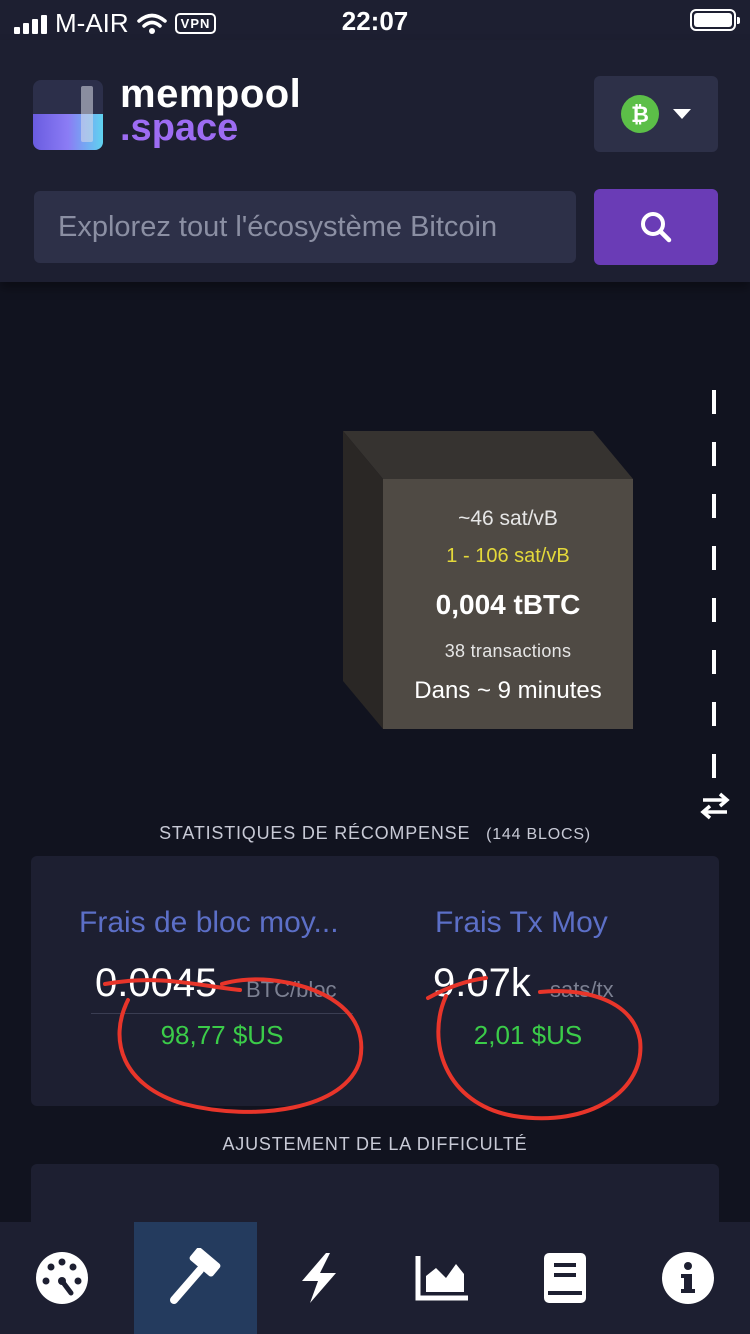 The height and width of the screenshot is (1334, 750). I want to click on bitcoin-icon: ₿, so click(640, 114).